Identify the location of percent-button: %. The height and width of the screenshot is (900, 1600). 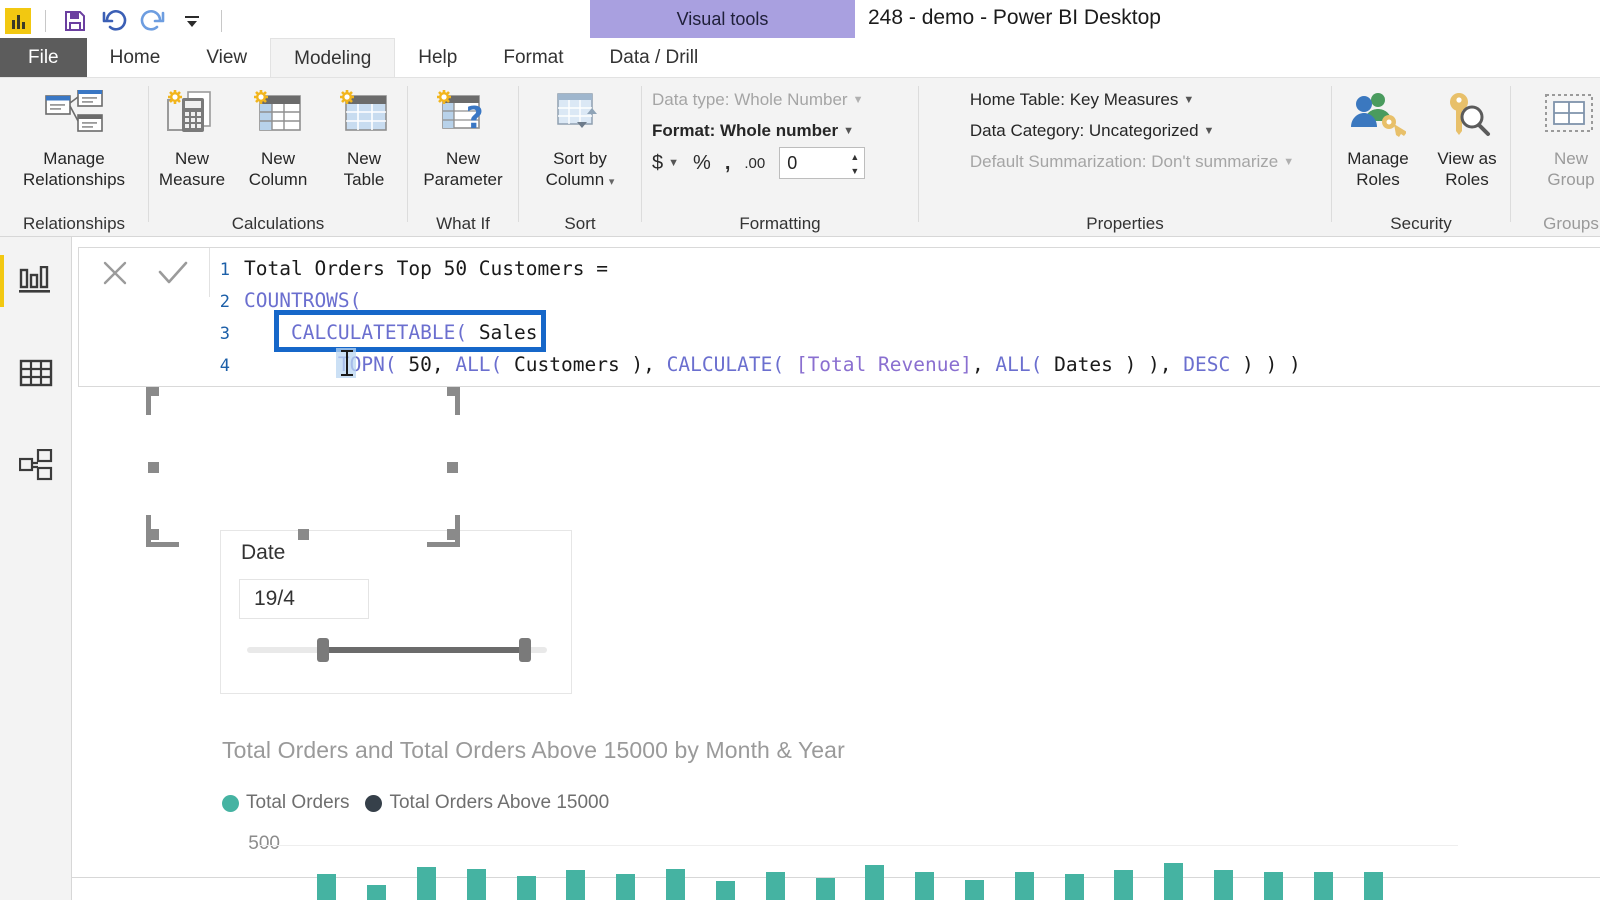
(702, 163).